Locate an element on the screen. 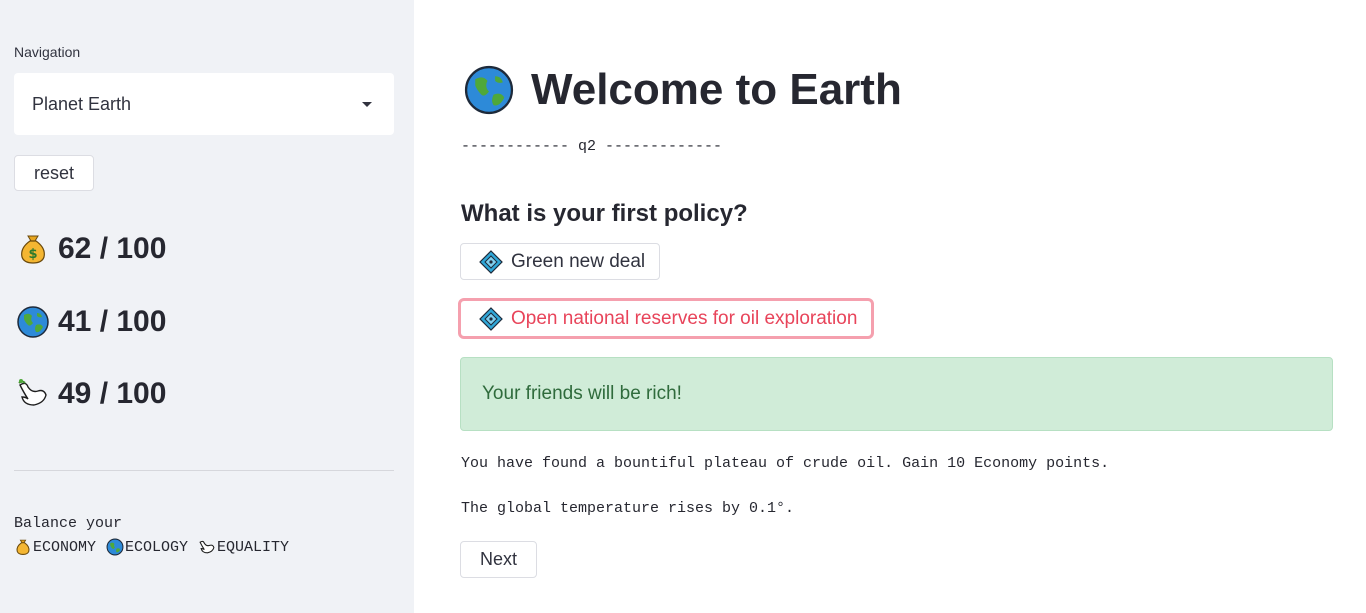  money-bag-icon is located at coordinates (23, 547).